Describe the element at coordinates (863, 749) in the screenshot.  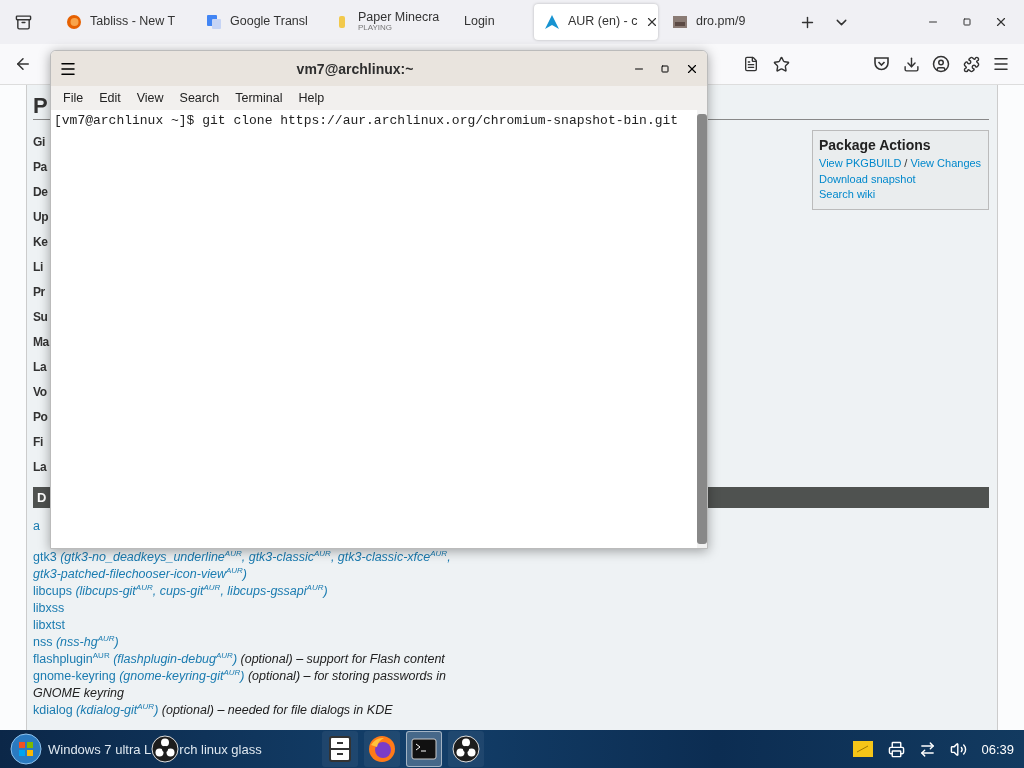
I see `notes-icon` at that location.